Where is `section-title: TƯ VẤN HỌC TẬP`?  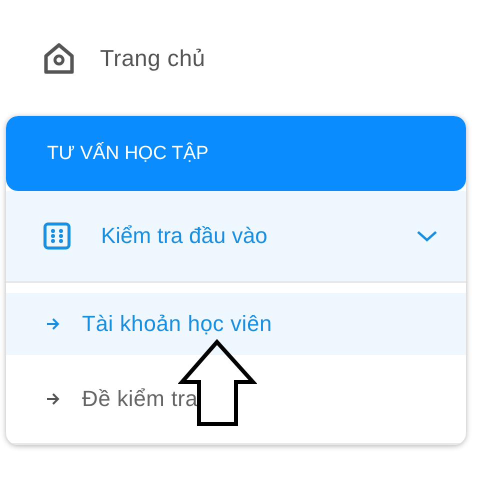
section-title: TƯ VẤN HỌC TẬP is located at coordinates (128, 153).